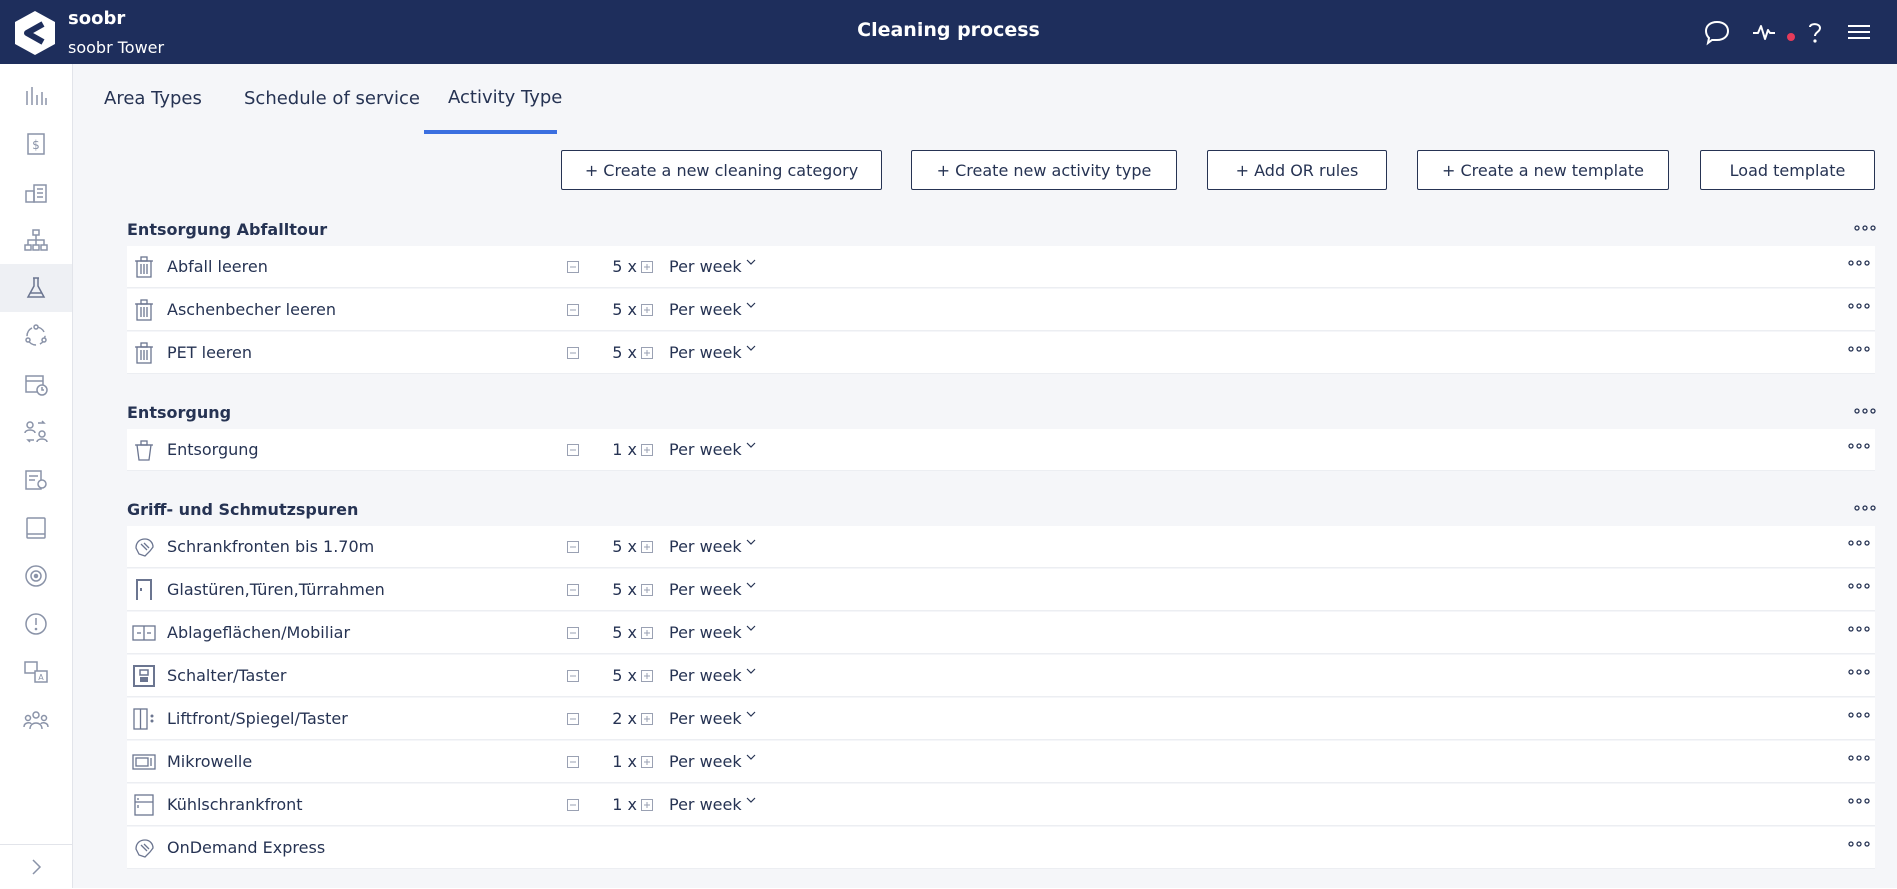 Image resolution: width=1897 pixels, height=889 pixels. What do you see at coordinates (1543, 170) in the screenshot?
I see `create-template-button: + Create a new template` at bounding box center [1543, 170].